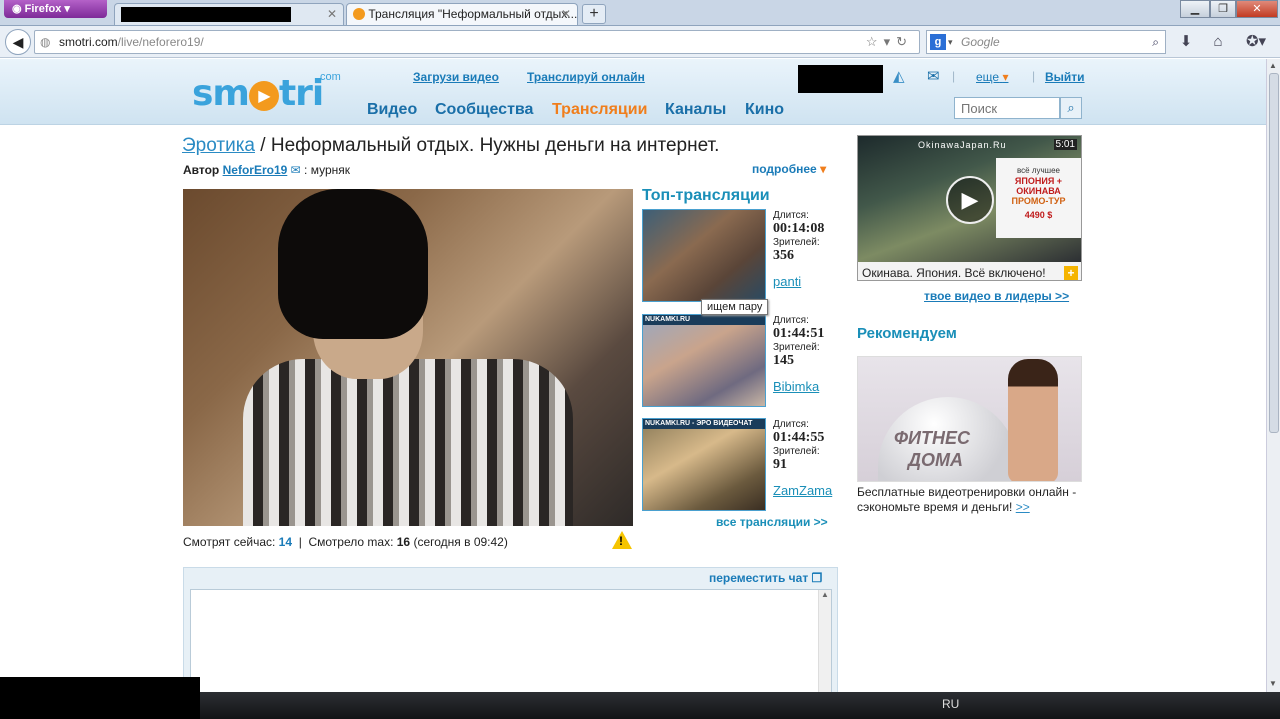 This screenshot has width=1280, height=719. What do you see at coordinates (218, 145) in the screenshot?
I see `category-link: Эротика` at bounding box center [218, 145].